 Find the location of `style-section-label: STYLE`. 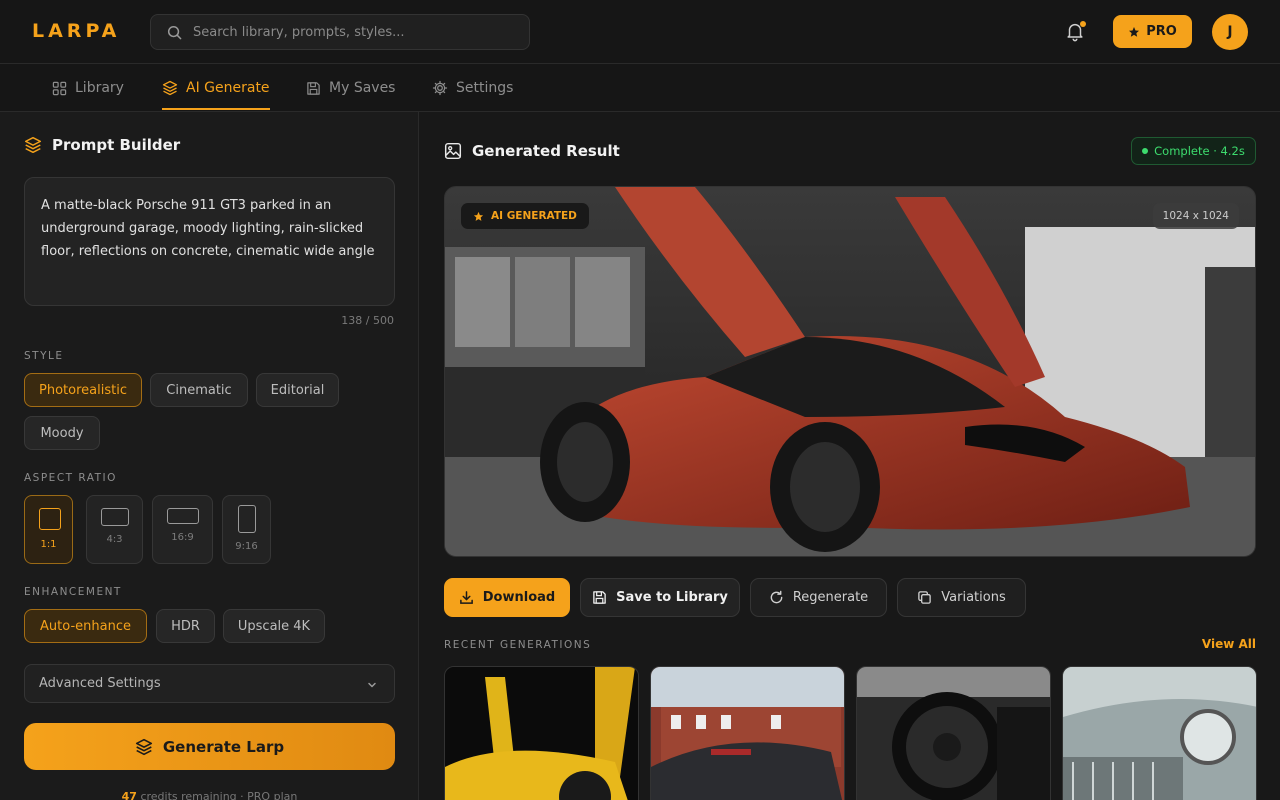

style-section-label: STYLE is located at coordinates (44, 356).